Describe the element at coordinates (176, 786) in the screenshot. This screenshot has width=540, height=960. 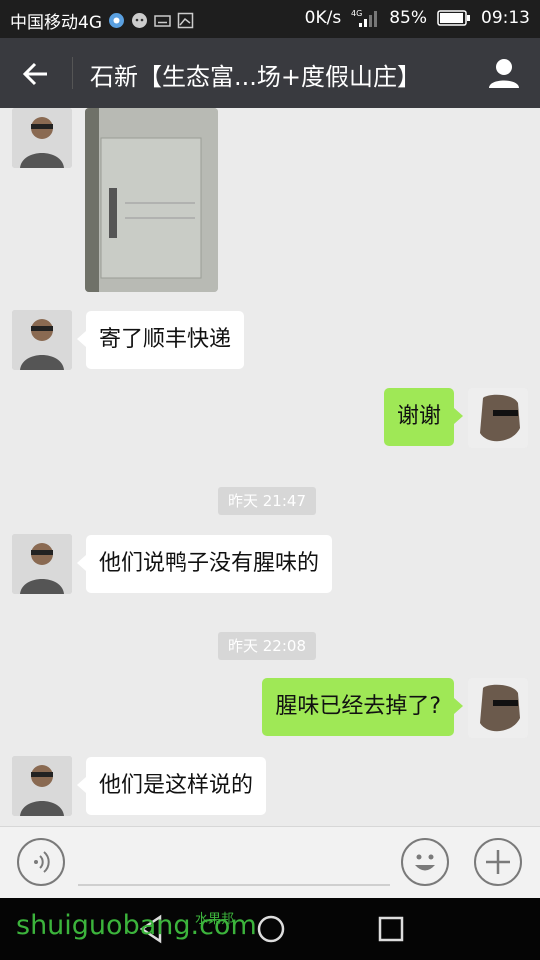
I see `incoming-message: 他们是这样说的` at that location.